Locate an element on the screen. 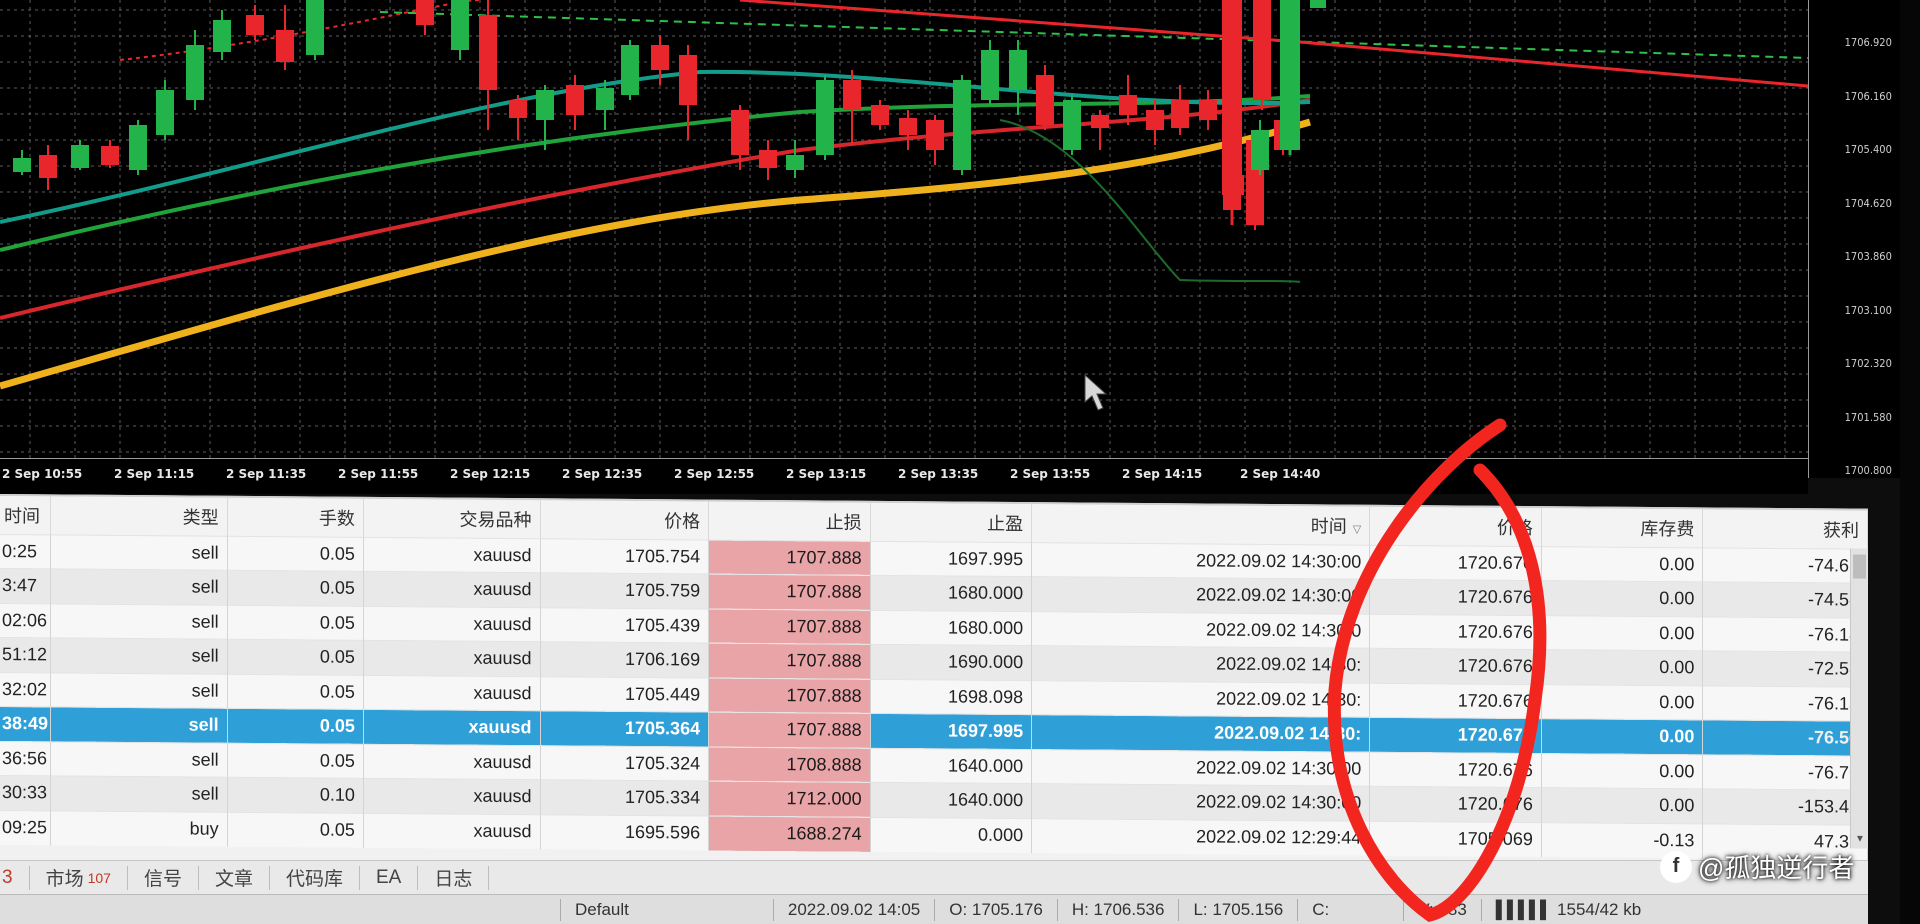 The width and height of the screenshot is (1920, 924). ma-green-line is located at coordinates (655, 173).